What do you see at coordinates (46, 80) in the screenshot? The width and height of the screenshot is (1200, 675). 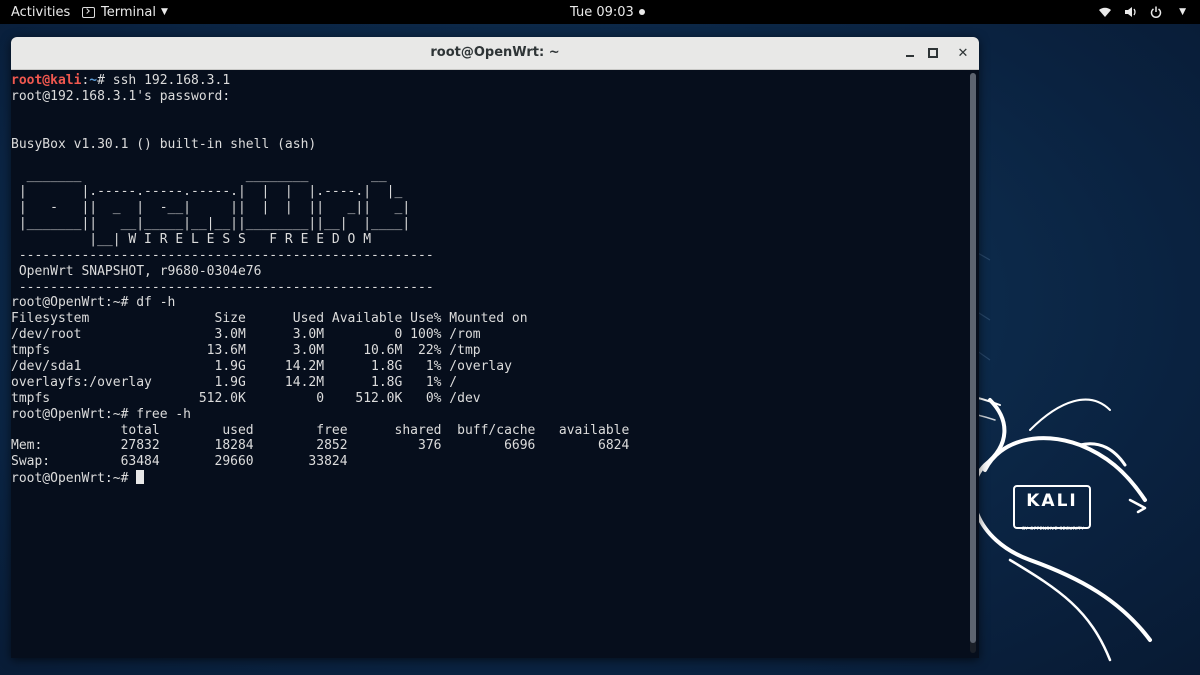 I see `terminal-text: root@kali` at bounding box center [46, 80].